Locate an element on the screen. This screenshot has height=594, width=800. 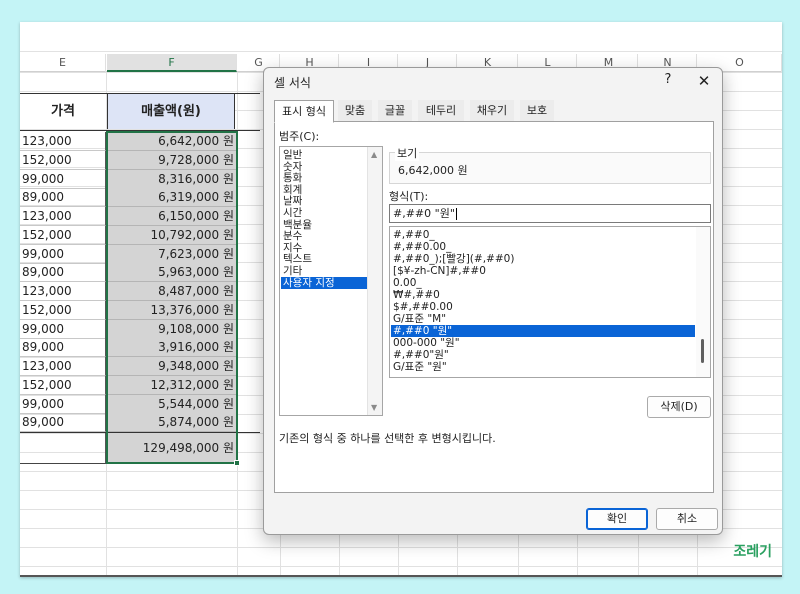
sales-cell: 7,623,000 원 is located at coordinates (172, 254).